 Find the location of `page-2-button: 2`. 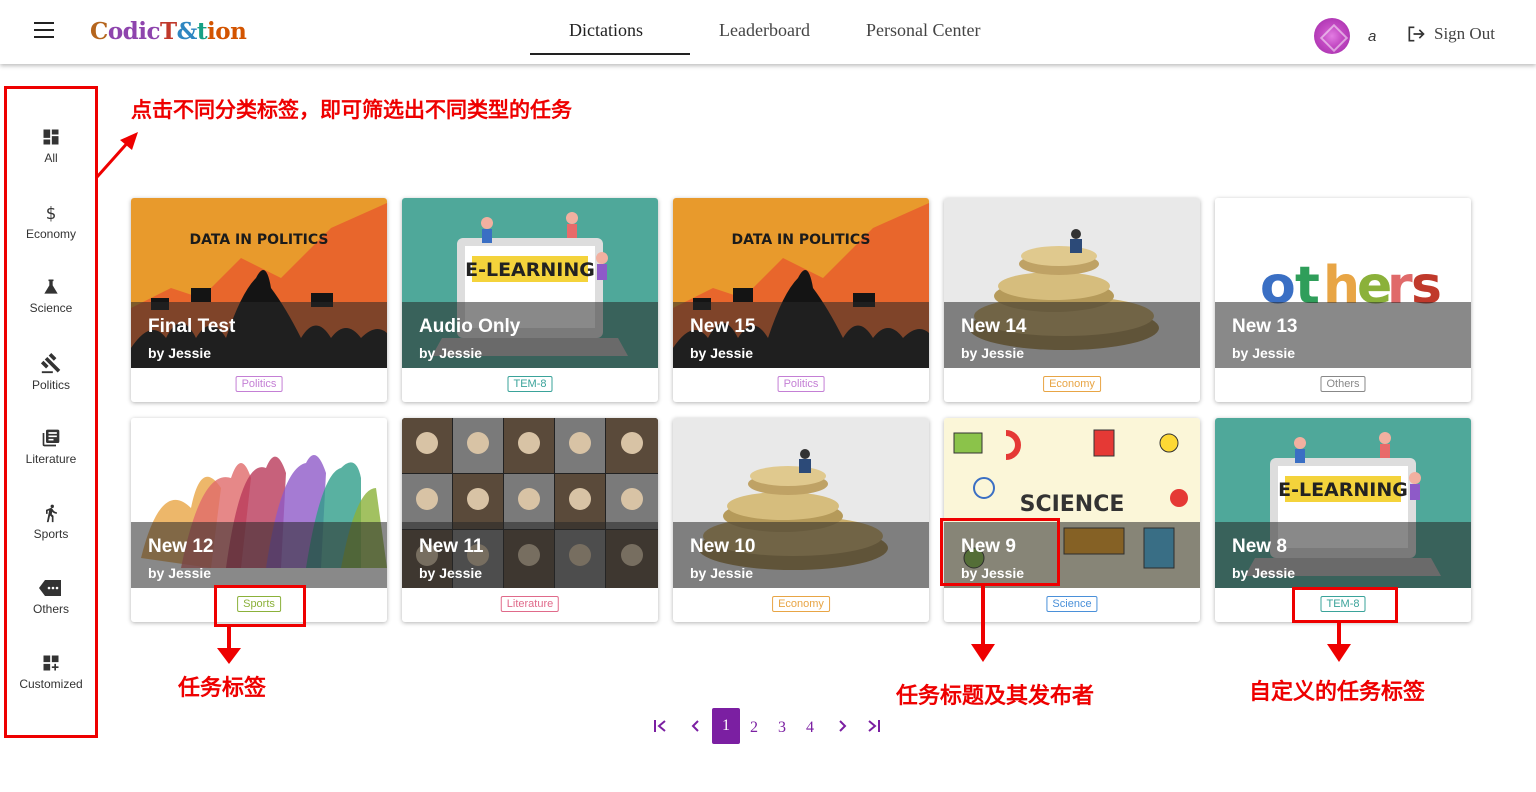

page-2-button: 2 is located at coordinates (754, 728).